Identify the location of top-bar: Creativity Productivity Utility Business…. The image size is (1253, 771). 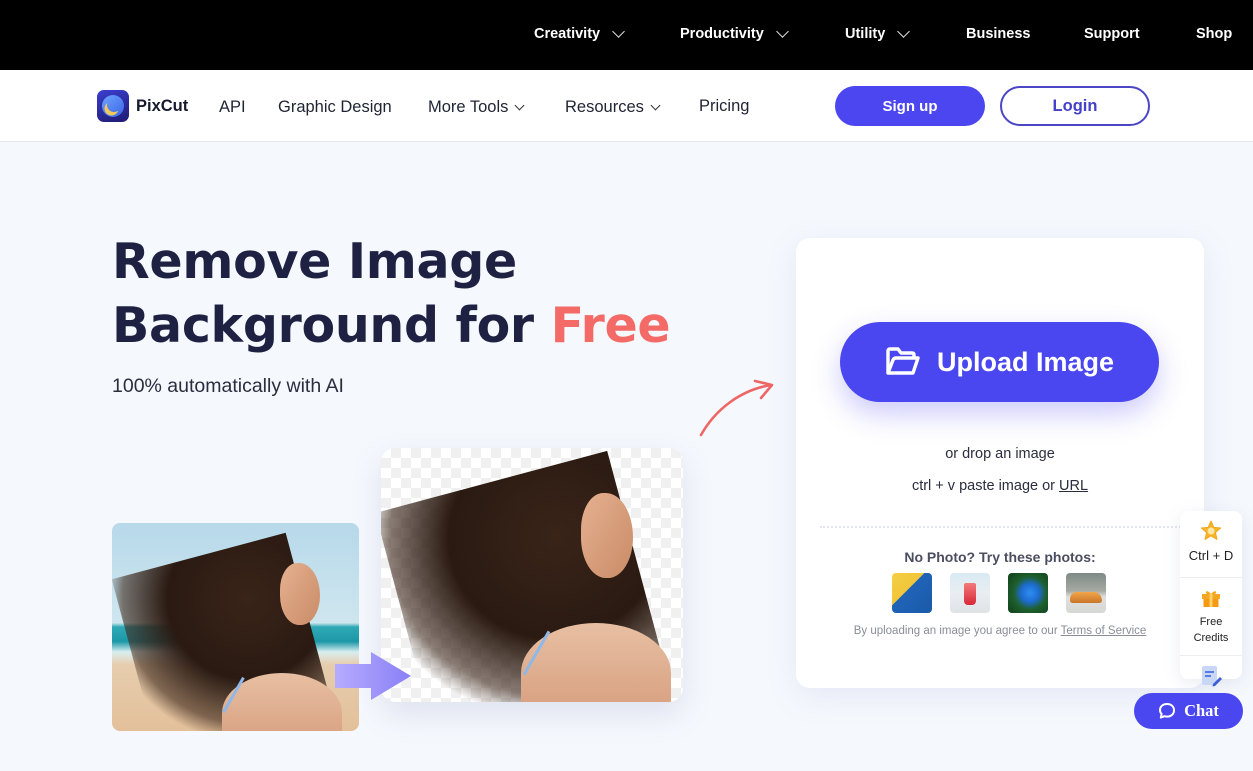
(626, 35).